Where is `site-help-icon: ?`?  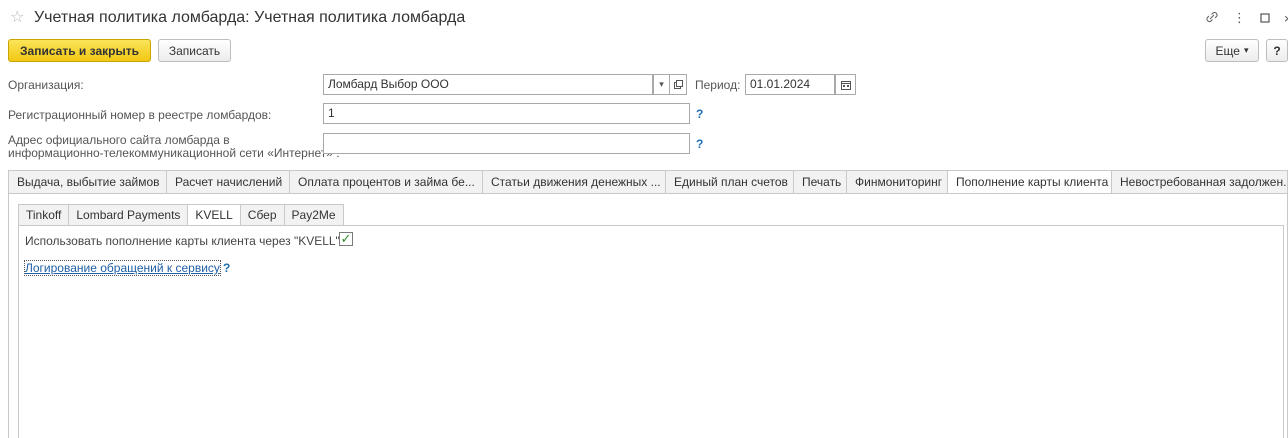
site-help-icon: ? is located at coordinates (699, 144).